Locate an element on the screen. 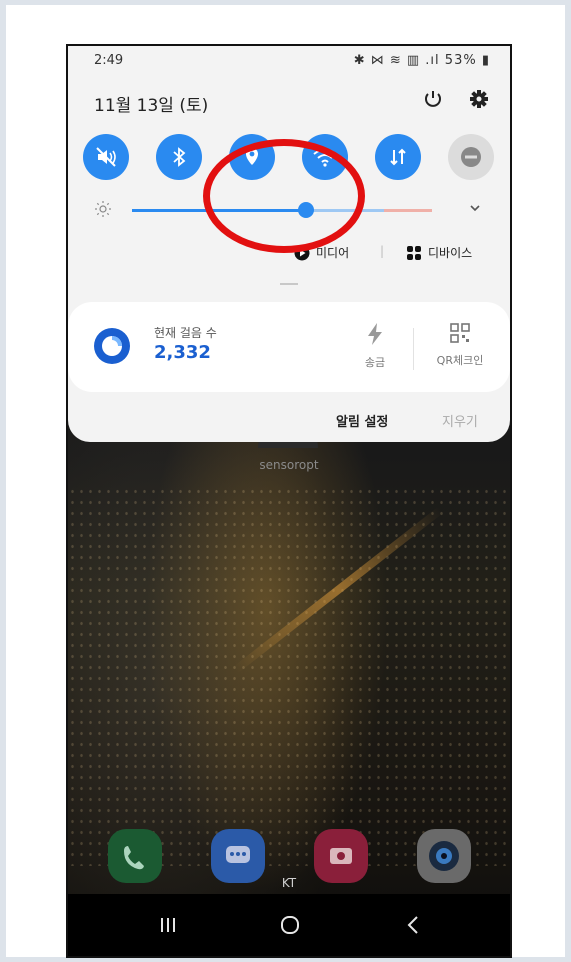 This screenshot has height=962, width=571. status-bar: 2:49 ✱ ⋈ ≋ ▥ .ıl 53% ▮ is located at coordinates (292, 62).